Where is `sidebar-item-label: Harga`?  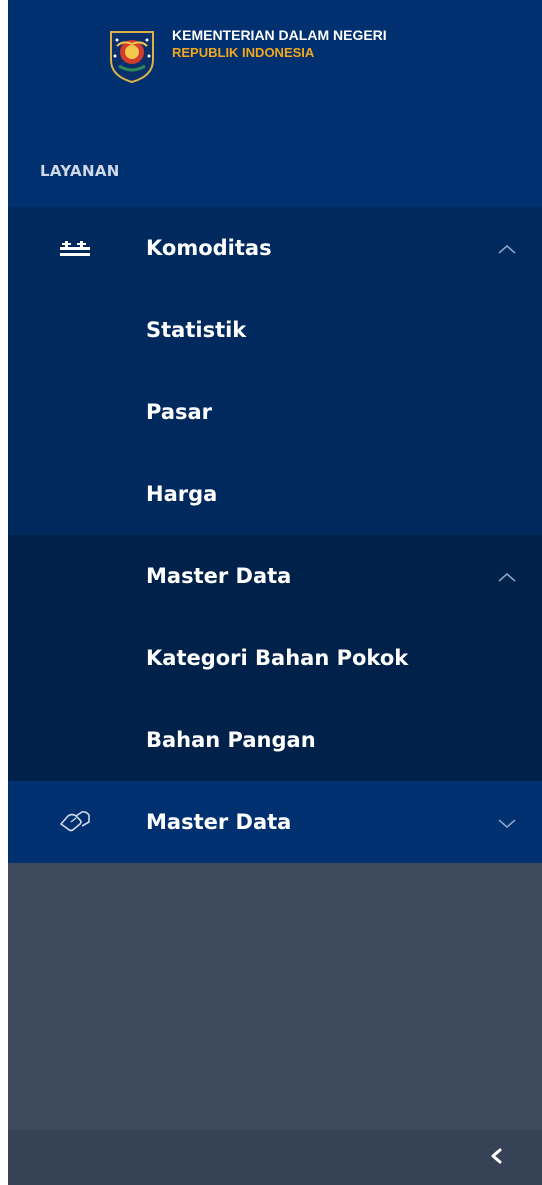
sidebar-item-label: Harga is located at coordinates (182, 494).